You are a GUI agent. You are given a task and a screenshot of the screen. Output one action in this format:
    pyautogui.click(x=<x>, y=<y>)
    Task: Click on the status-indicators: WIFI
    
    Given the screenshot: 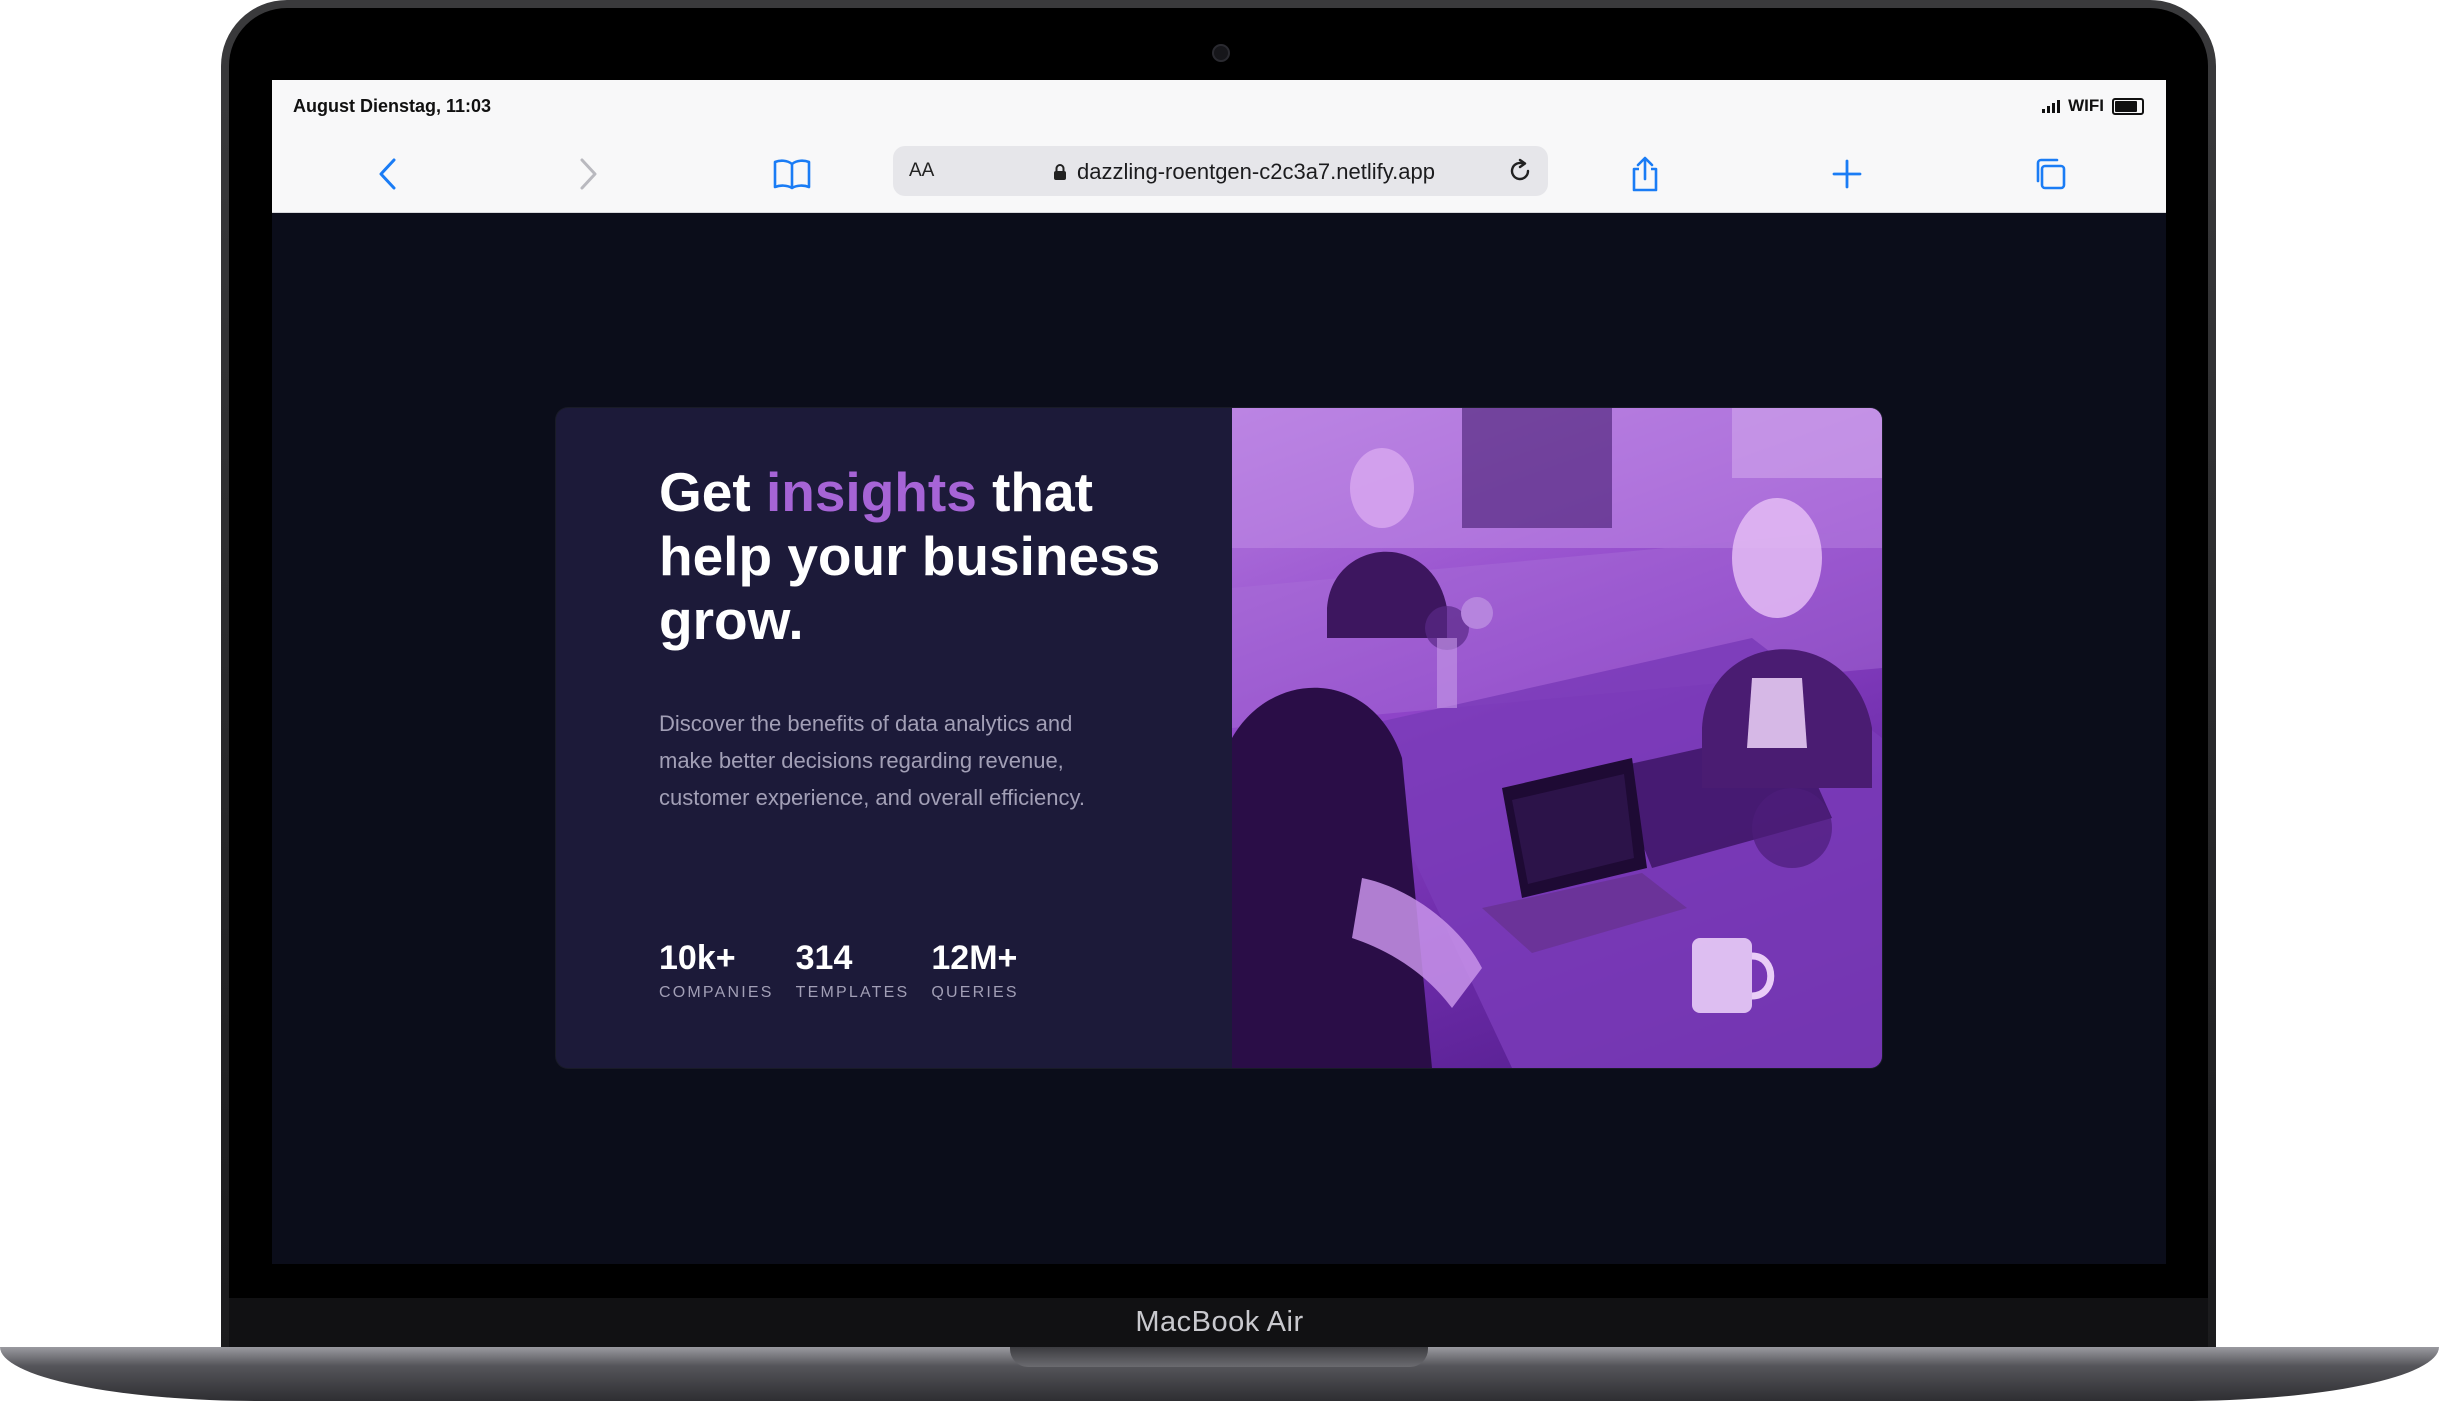 What is the action you would take?
    pyautogui.click(x=2093, y=106)
    